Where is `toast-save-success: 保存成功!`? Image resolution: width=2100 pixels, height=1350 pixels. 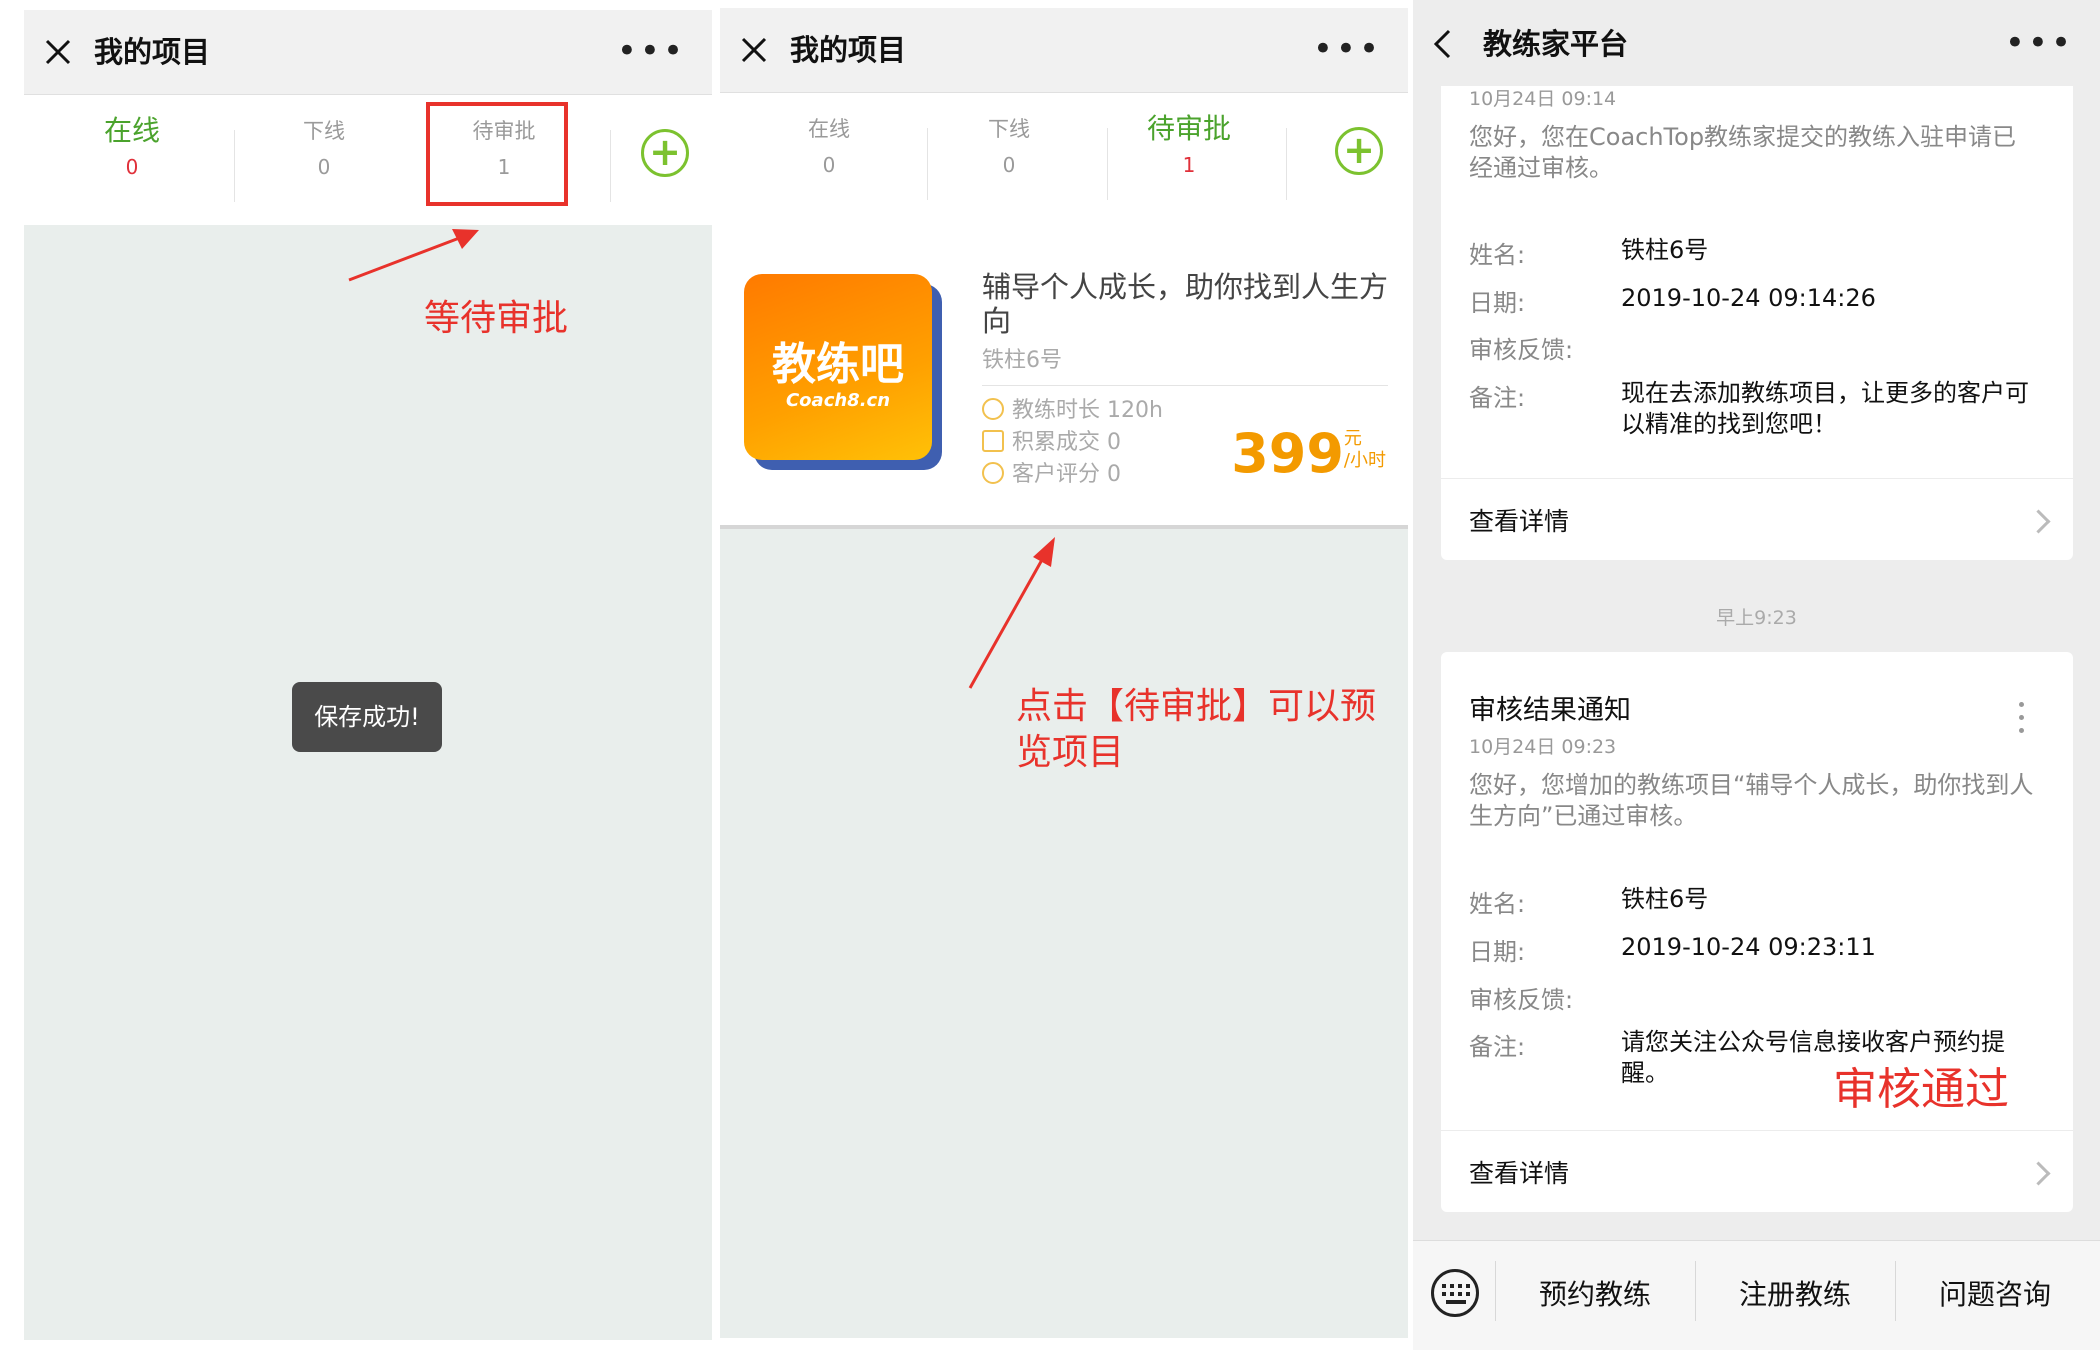 toast-save-success: 保存成功! is located at coordinates (367, 717).